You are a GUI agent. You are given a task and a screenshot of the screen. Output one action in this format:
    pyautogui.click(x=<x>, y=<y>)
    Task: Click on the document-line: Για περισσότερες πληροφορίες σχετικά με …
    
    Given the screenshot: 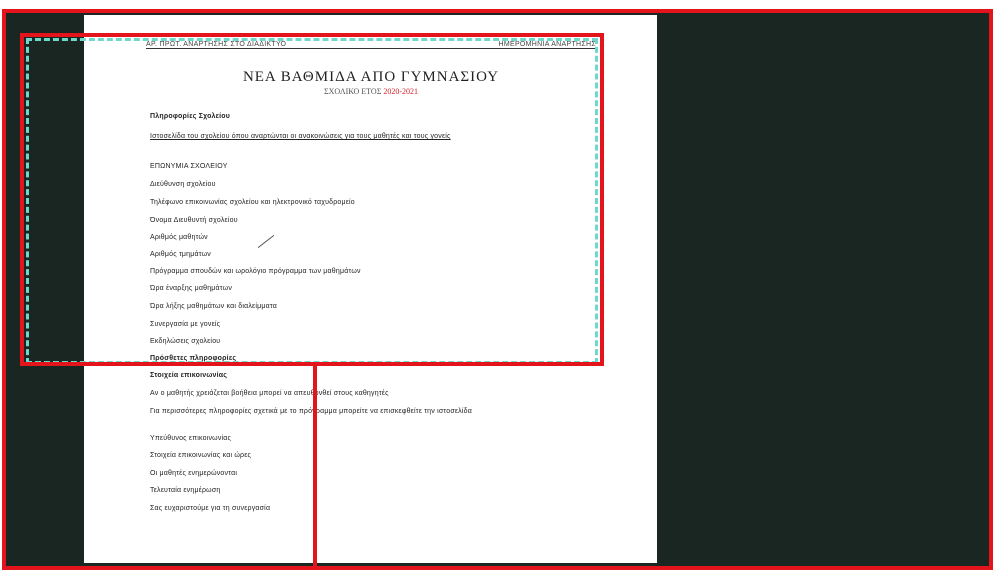 What is the action you would take?
    pyautogui.click(x=311, y=411)
    